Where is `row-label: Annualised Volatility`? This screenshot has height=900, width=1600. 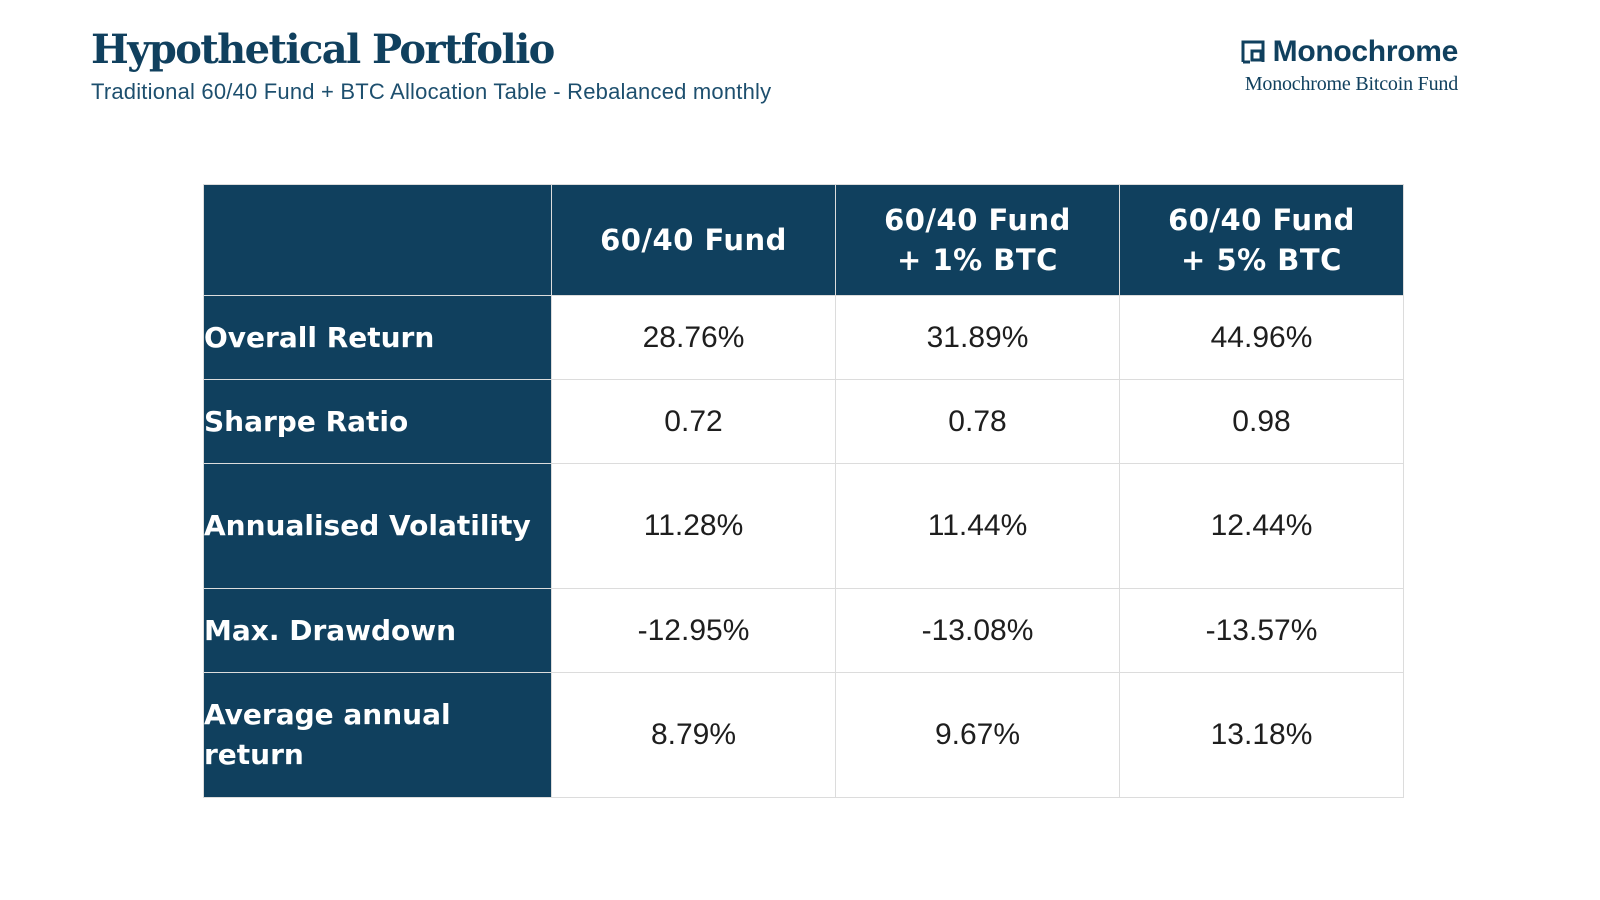 row-label: Annualised Volatility is located at coordinates (377, 526).